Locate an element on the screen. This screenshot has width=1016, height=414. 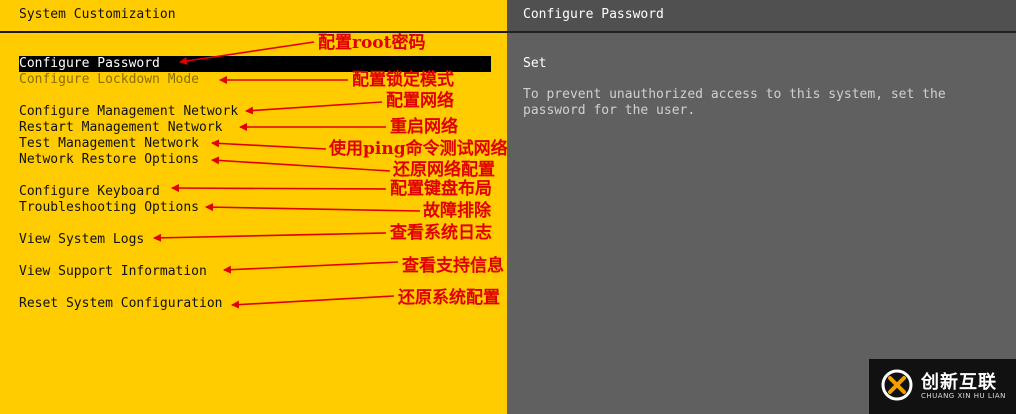
annotation-configure-keyboard: 配置键盘布局 is located at coordinates (441, 189).